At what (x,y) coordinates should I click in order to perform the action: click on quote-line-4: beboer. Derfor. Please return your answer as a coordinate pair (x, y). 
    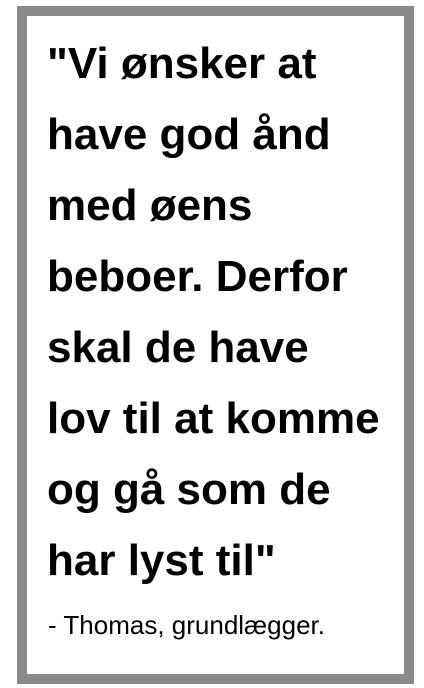
    Looking at the image, I should click on (197, 276).